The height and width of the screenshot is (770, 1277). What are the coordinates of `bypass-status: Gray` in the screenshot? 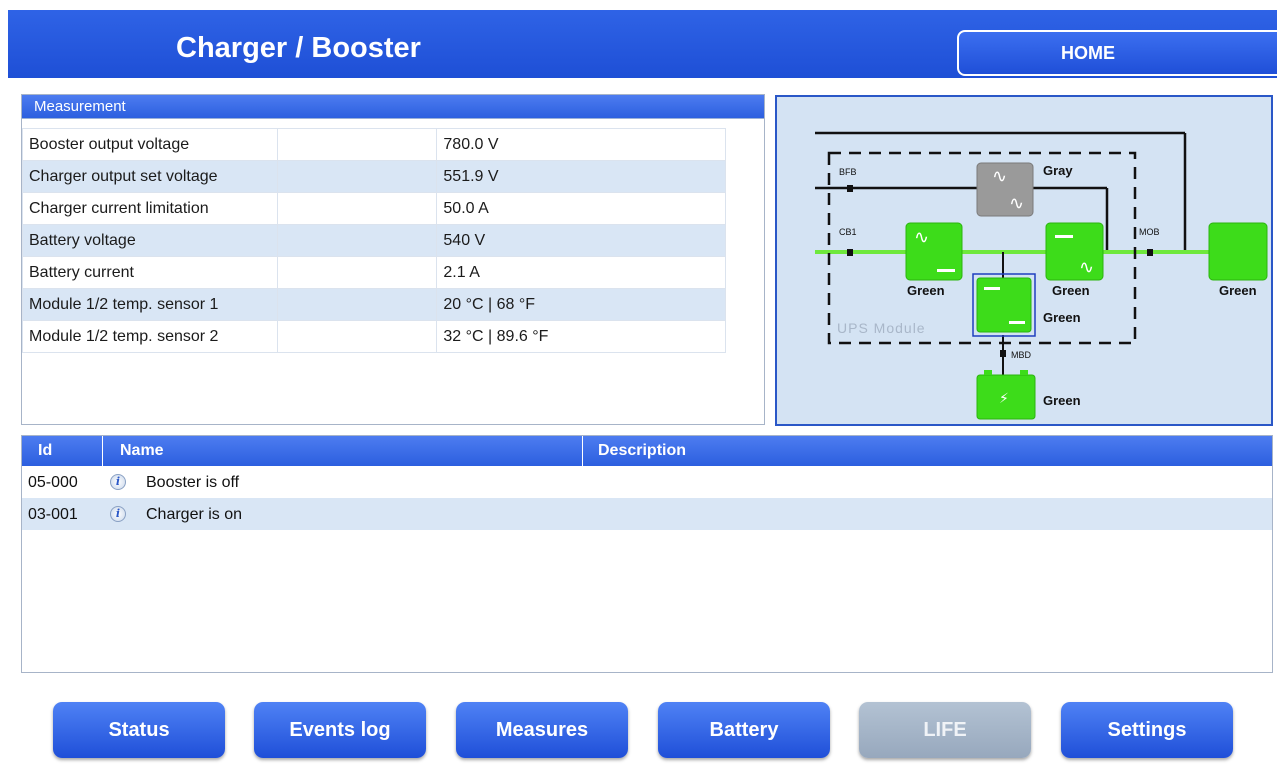 It's located at (1058, 170).